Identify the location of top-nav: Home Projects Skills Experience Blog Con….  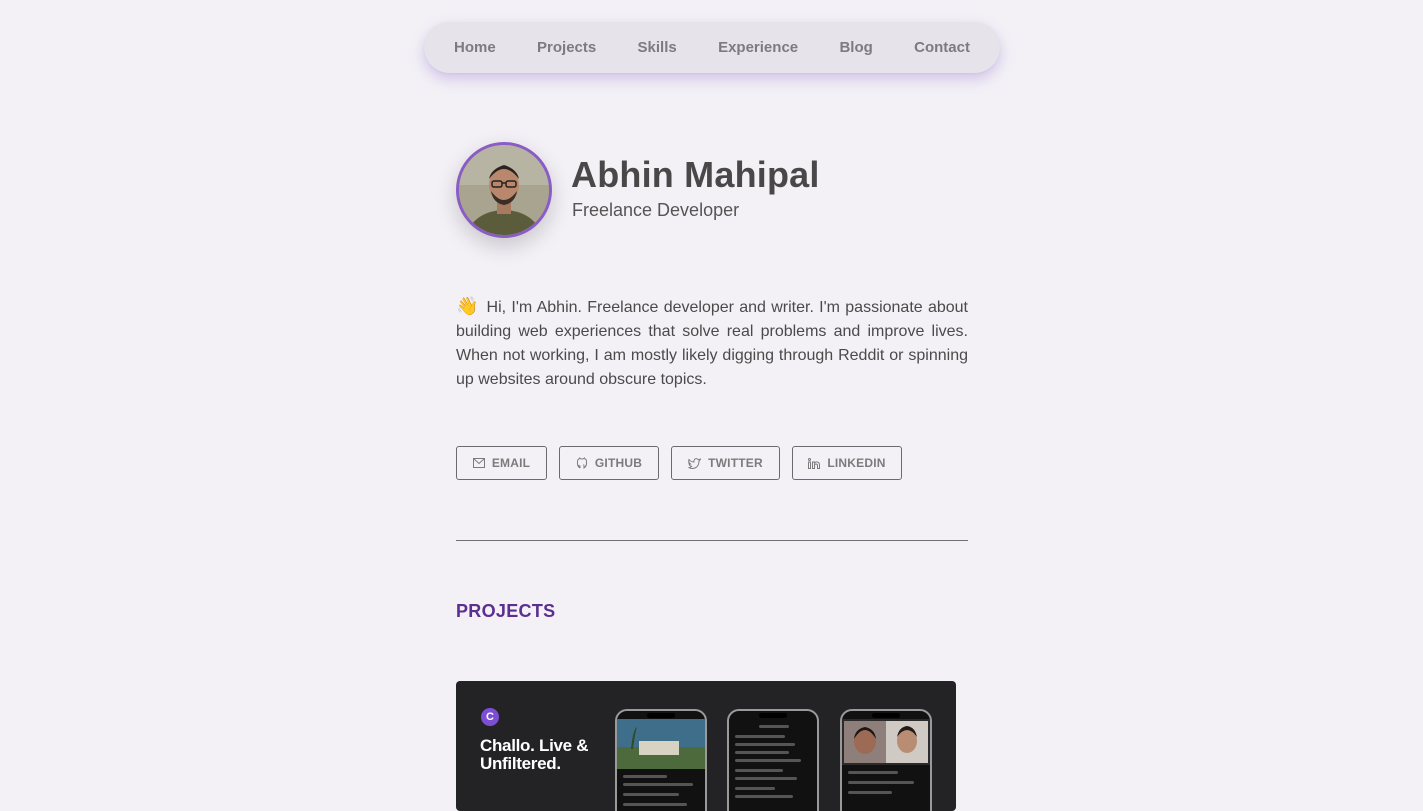
(712, 47).